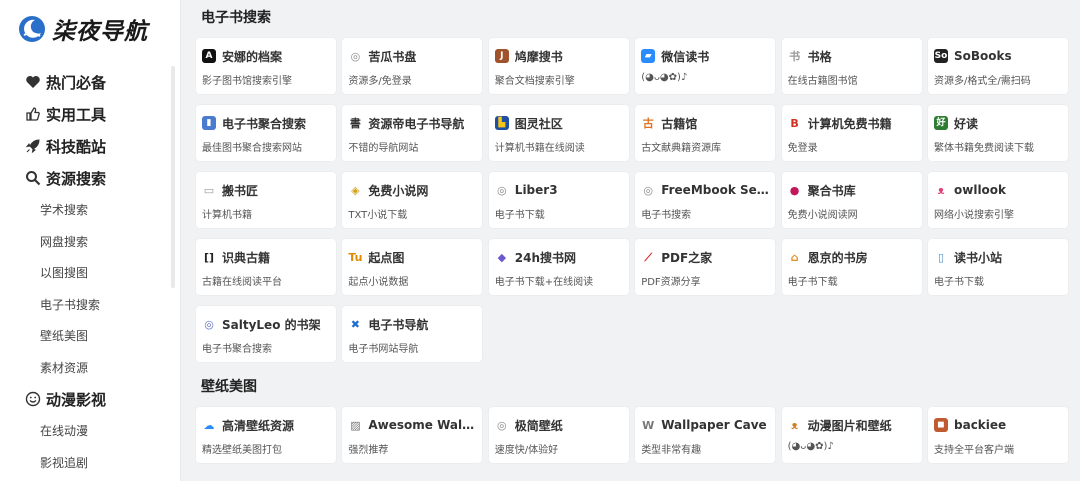  Describe the element at coordinates (378, 215) in the screenshot. I see `site-card-description: TXT小说下载` at that location.